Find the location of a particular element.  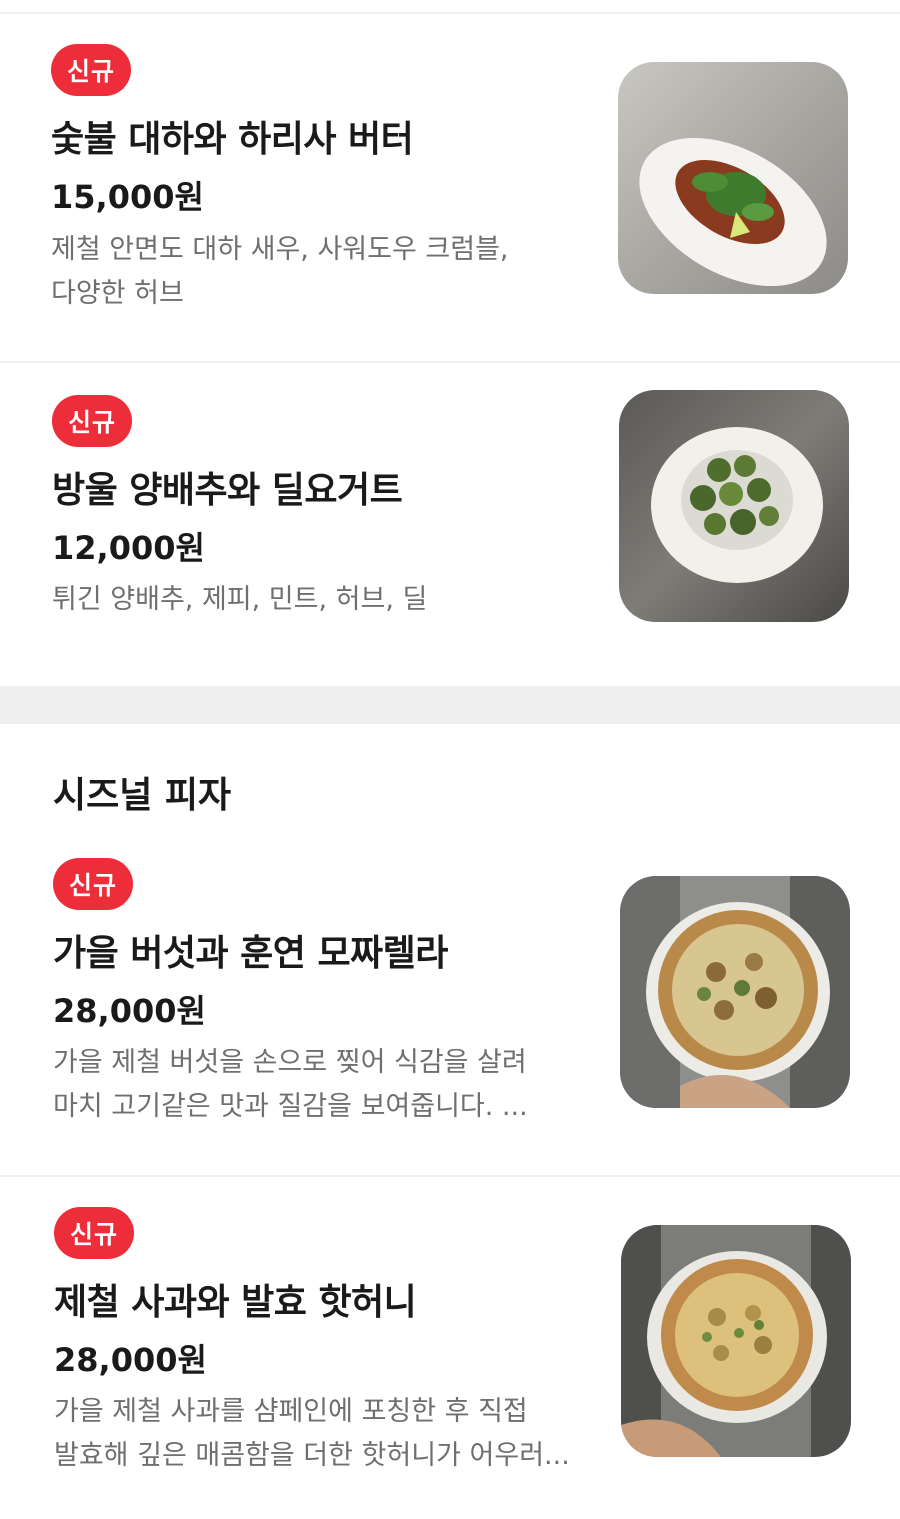

menu-item-price: 12,000원 is located at coordinates (128, 548).